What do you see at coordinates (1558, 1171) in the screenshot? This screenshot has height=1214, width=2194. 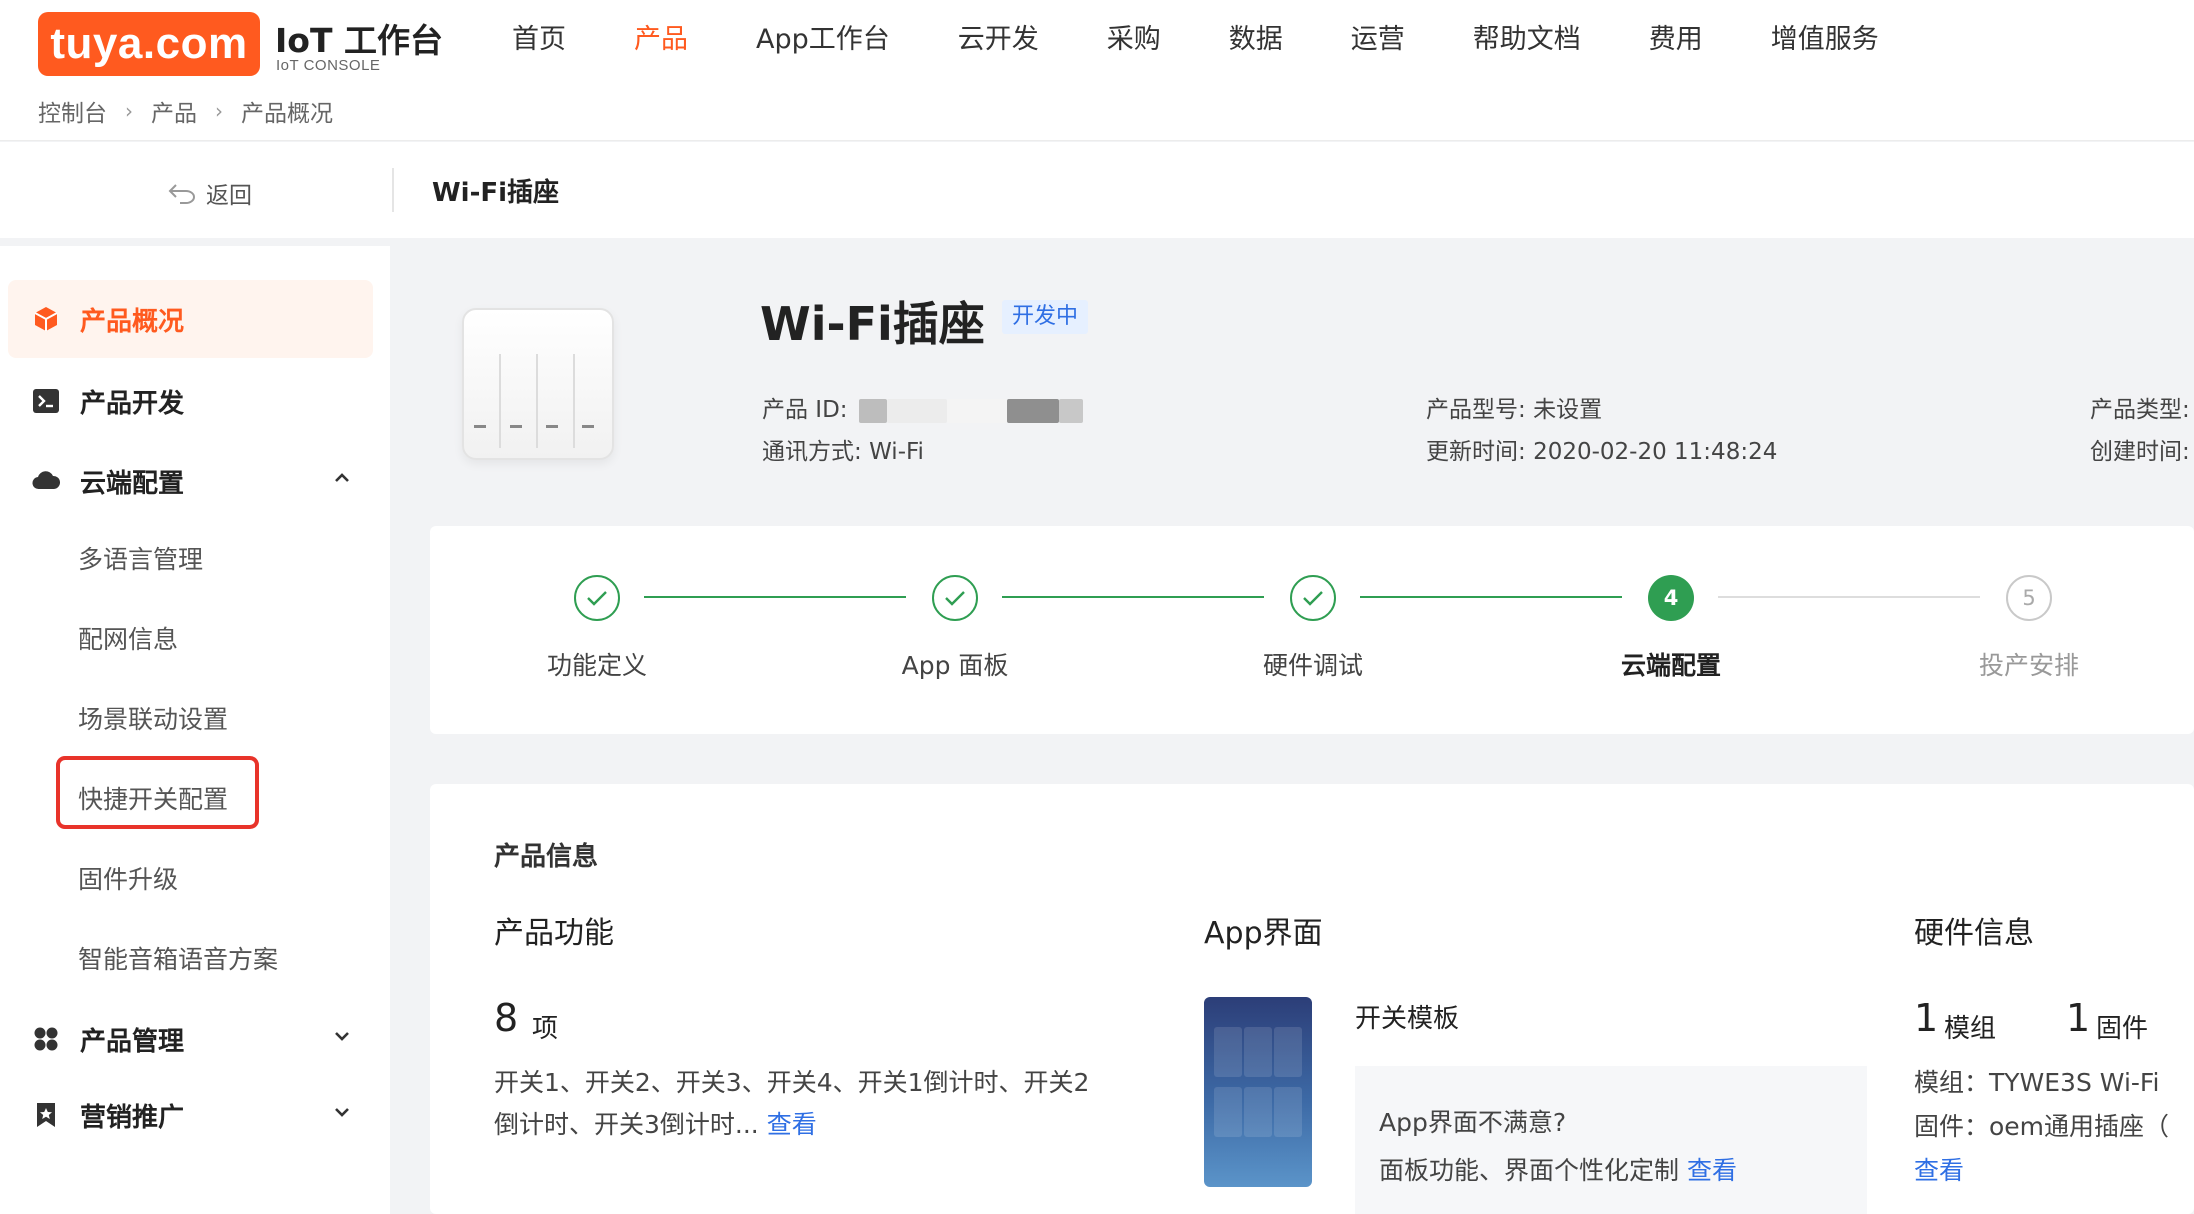 I see `app-hint-line2: 面板功能、界面个性化定制 查看` at bounding box center [1558, 1171].